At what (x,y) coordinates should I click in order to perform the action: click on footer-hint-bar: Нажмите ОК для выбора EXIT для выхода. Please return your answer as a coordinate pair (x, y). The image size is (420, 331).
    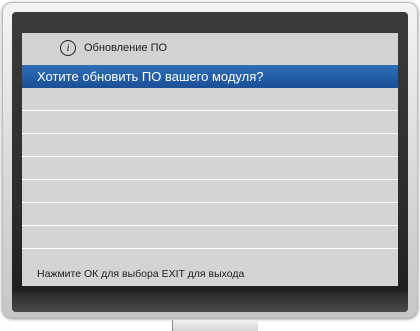
    Looking at the image, I should click on (210, 274).